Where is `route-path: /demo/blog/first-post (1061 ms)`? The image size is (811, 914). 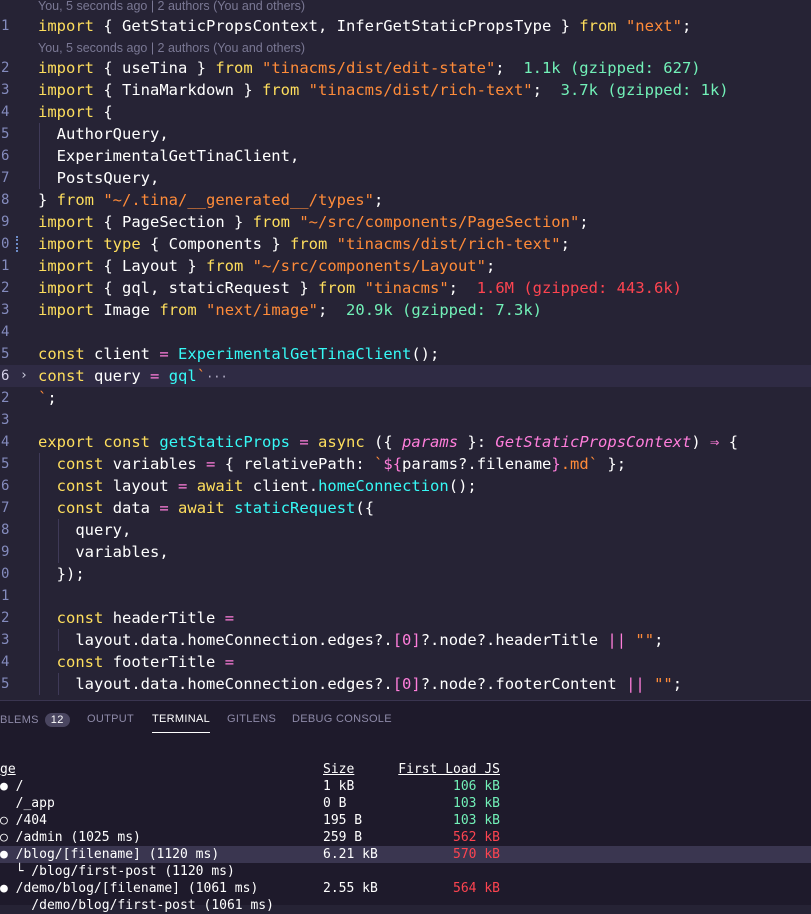 route-path: /demo/blog/first-post (1061 ms) is located at coordinates (137, 905).